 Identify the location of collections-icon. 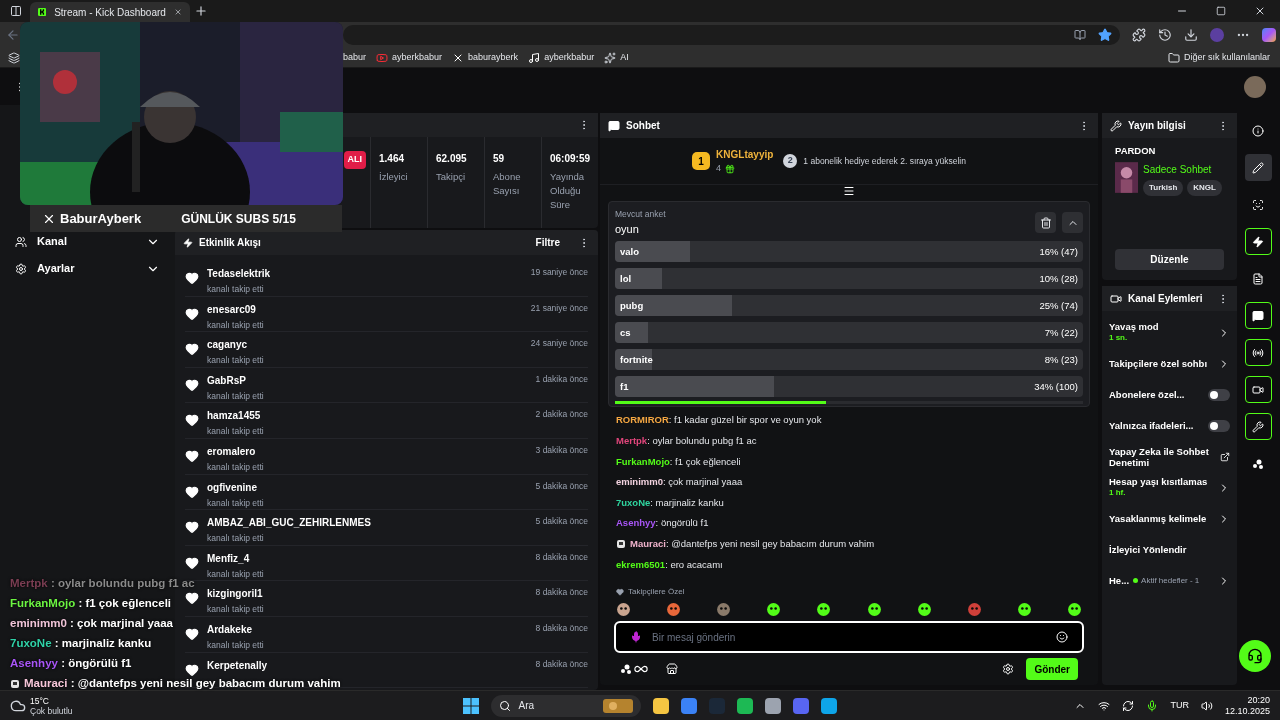
(14, 57).